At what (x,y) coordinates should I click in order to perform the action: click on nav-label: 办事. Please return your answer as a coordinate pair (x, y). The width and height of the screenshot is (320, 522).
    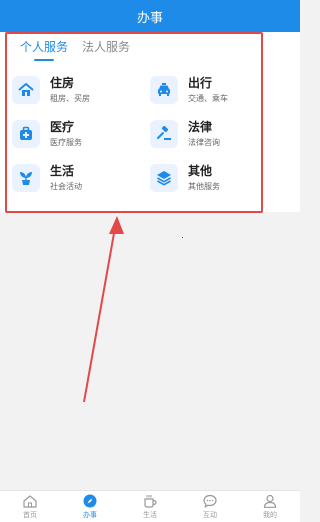
    Looking at the image, I should click on (90, 514).